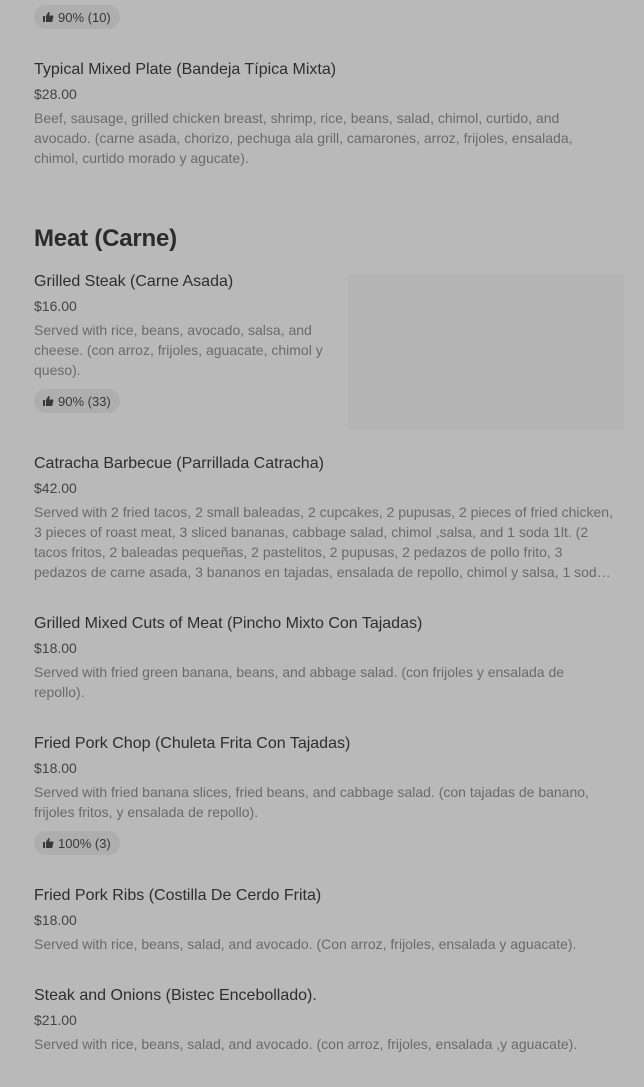 Image resolution: width=644 pixels, height=1087 pixels. Describe the element at coordinates (105, 238) in the screenshot. I see `section-title: Meat (Carne)` at that location.